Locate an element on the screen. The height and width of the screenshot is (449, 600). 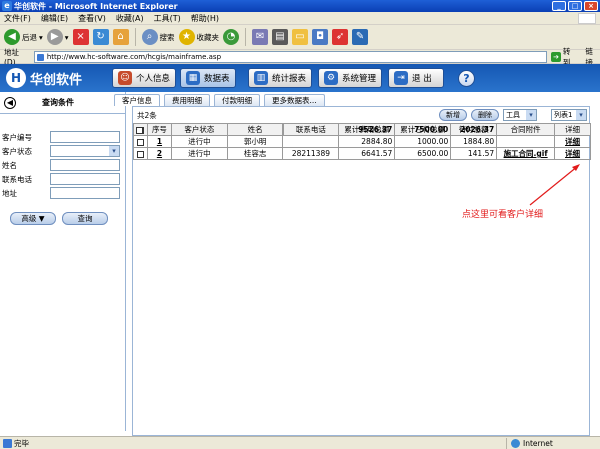
row-phone is located at coordinates (311, 141).